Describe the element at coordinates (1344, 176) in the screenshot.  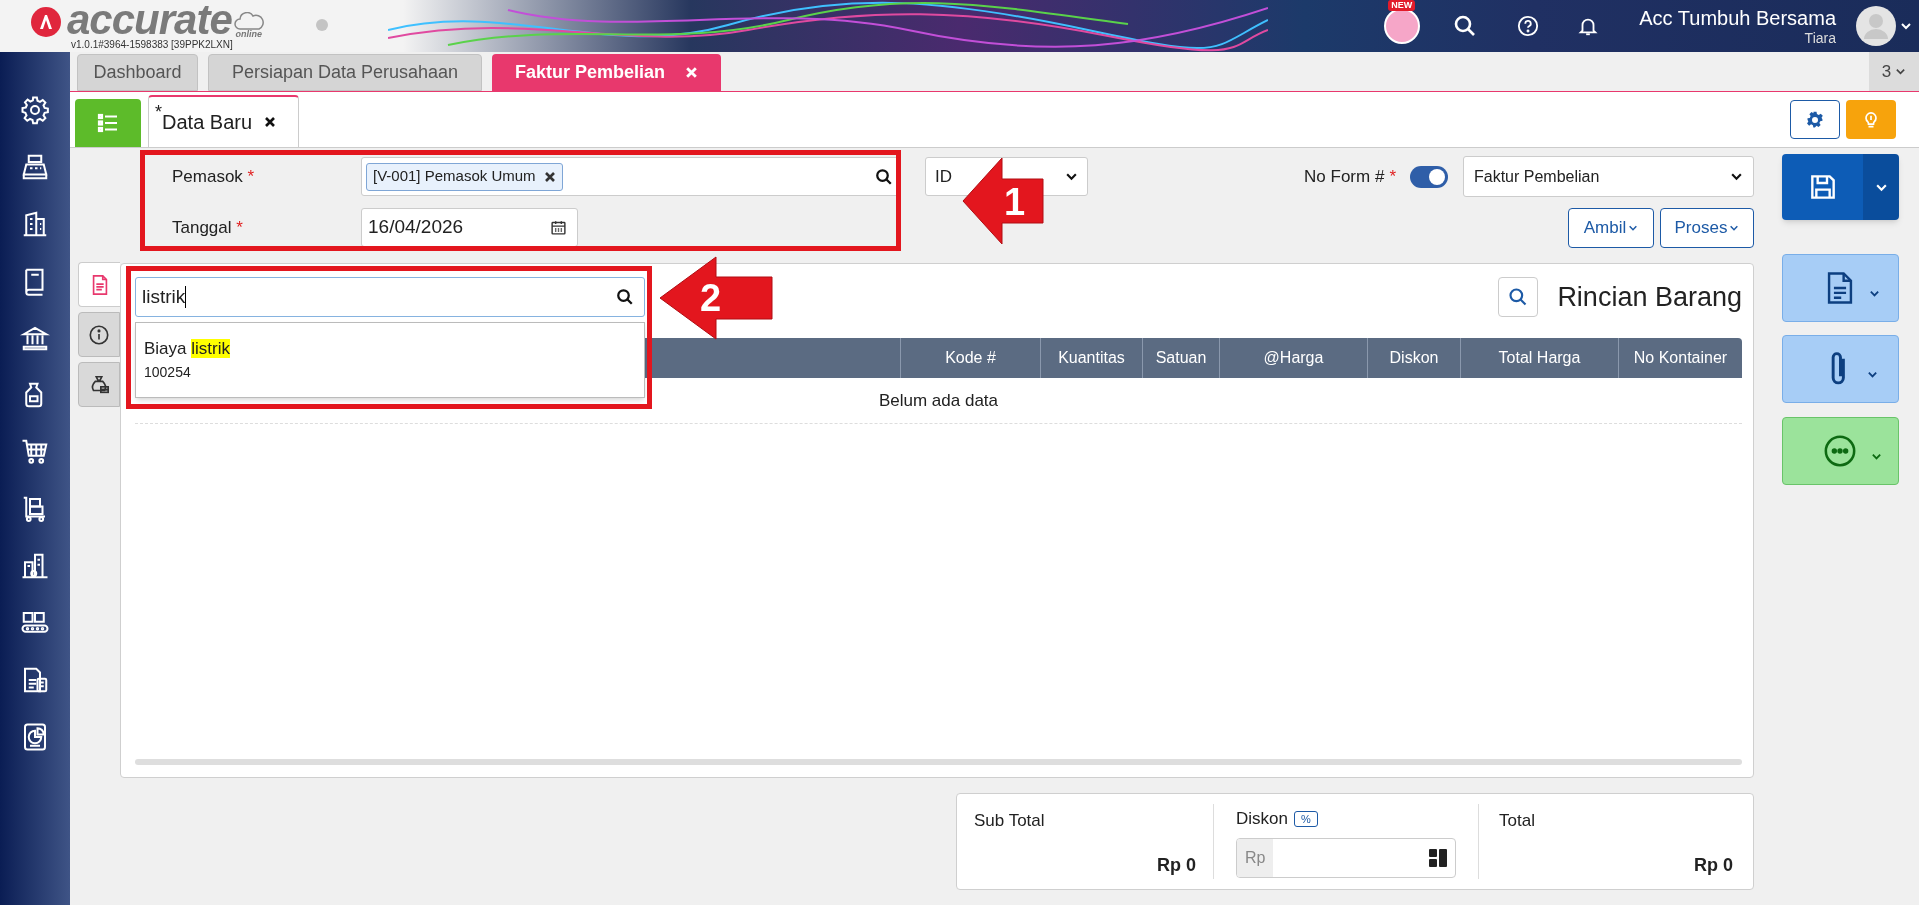
I see `field-label: No Form #` at that location.